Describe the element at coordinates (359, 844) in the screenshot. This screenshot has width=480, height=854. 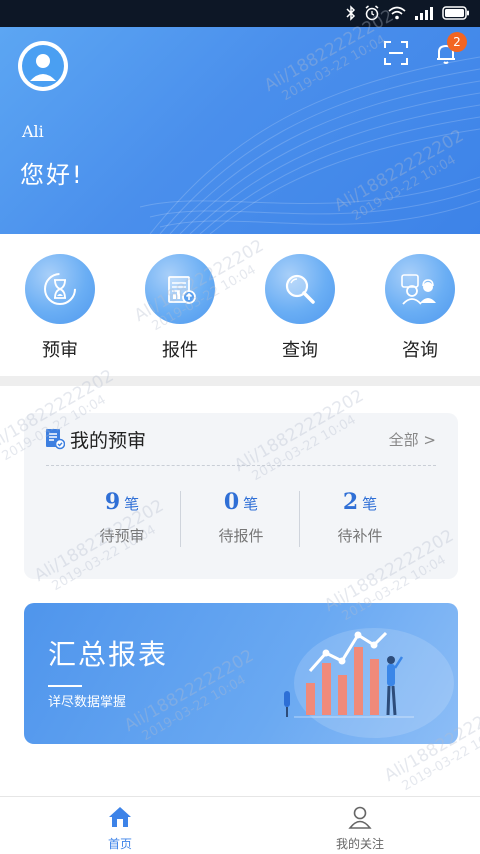
I see `tab-label: 我的关注` at that location.